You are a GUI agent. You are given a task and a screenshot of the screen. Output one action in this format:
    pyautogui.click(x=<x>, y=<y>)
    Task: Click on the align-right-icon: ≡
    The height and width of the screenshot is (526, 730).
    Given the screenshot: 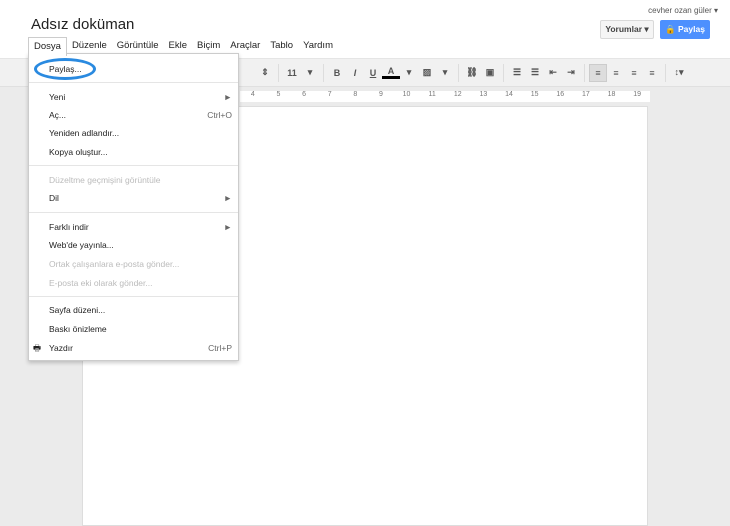 What is the action you would take?
    pyautogui.click(x=634, y=73)
    